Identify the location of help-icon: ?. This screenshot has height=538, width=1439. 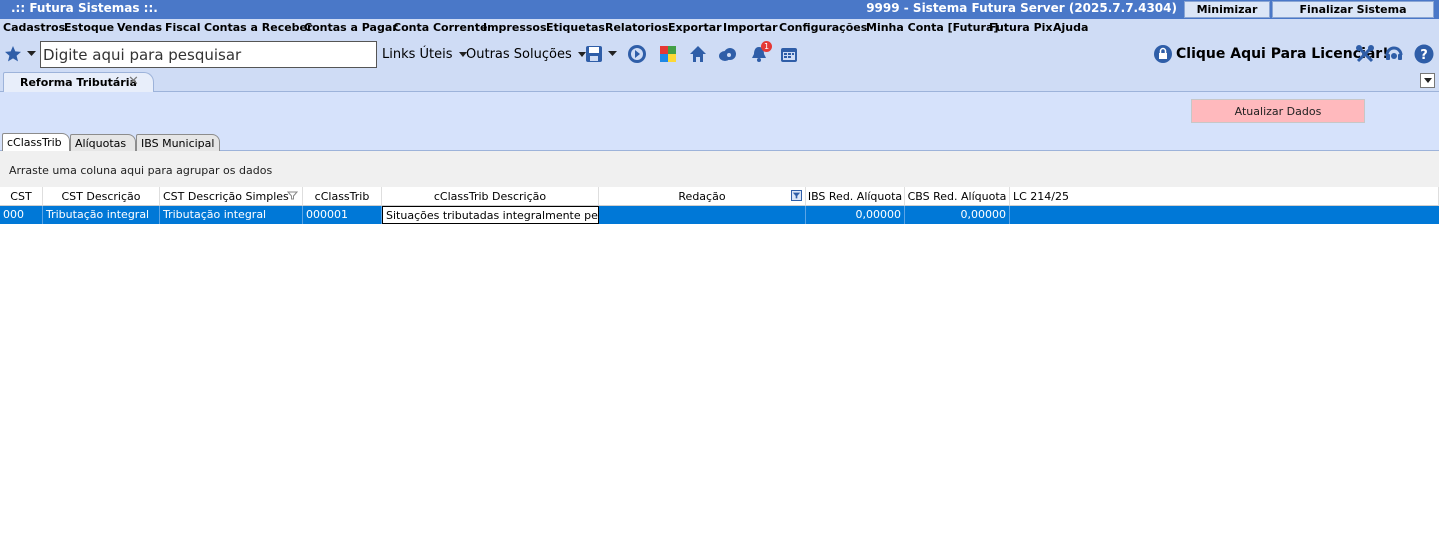
(1424, 54).